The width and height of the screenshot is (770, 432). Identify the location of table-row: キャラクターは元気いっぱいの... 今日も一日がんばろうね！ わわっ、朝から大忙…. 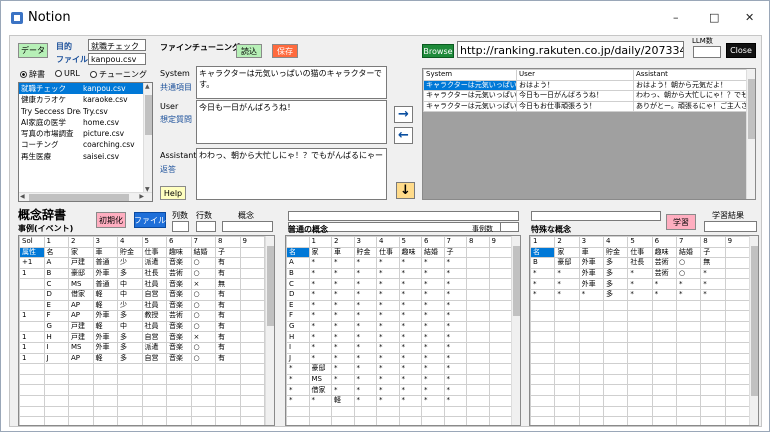
(586, 96).